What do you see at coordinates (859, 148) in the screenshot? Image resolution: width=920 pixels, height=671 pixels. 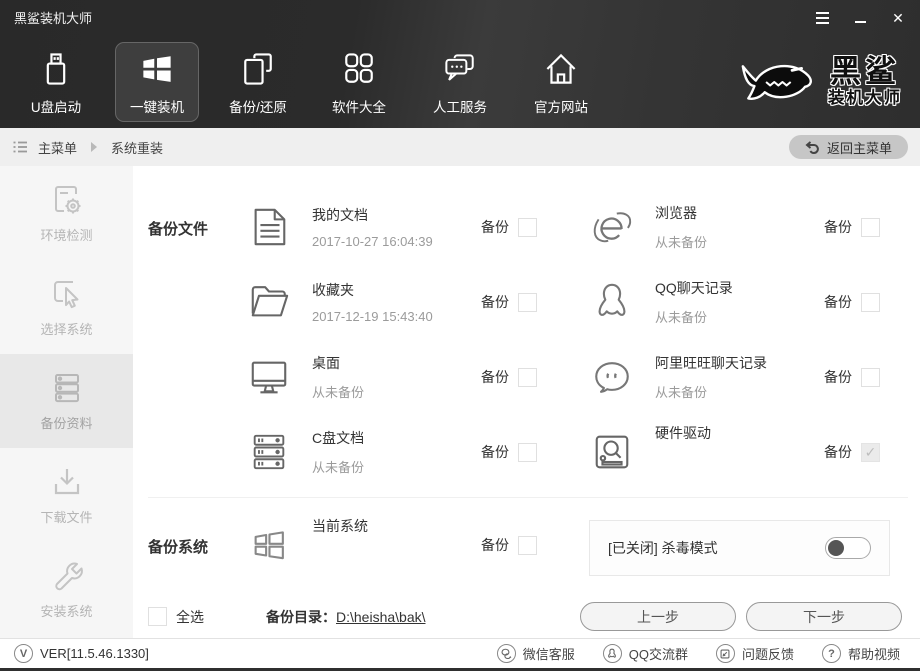 I see `back-button-label: 返回主菜单` at bounding box center [859, 148].